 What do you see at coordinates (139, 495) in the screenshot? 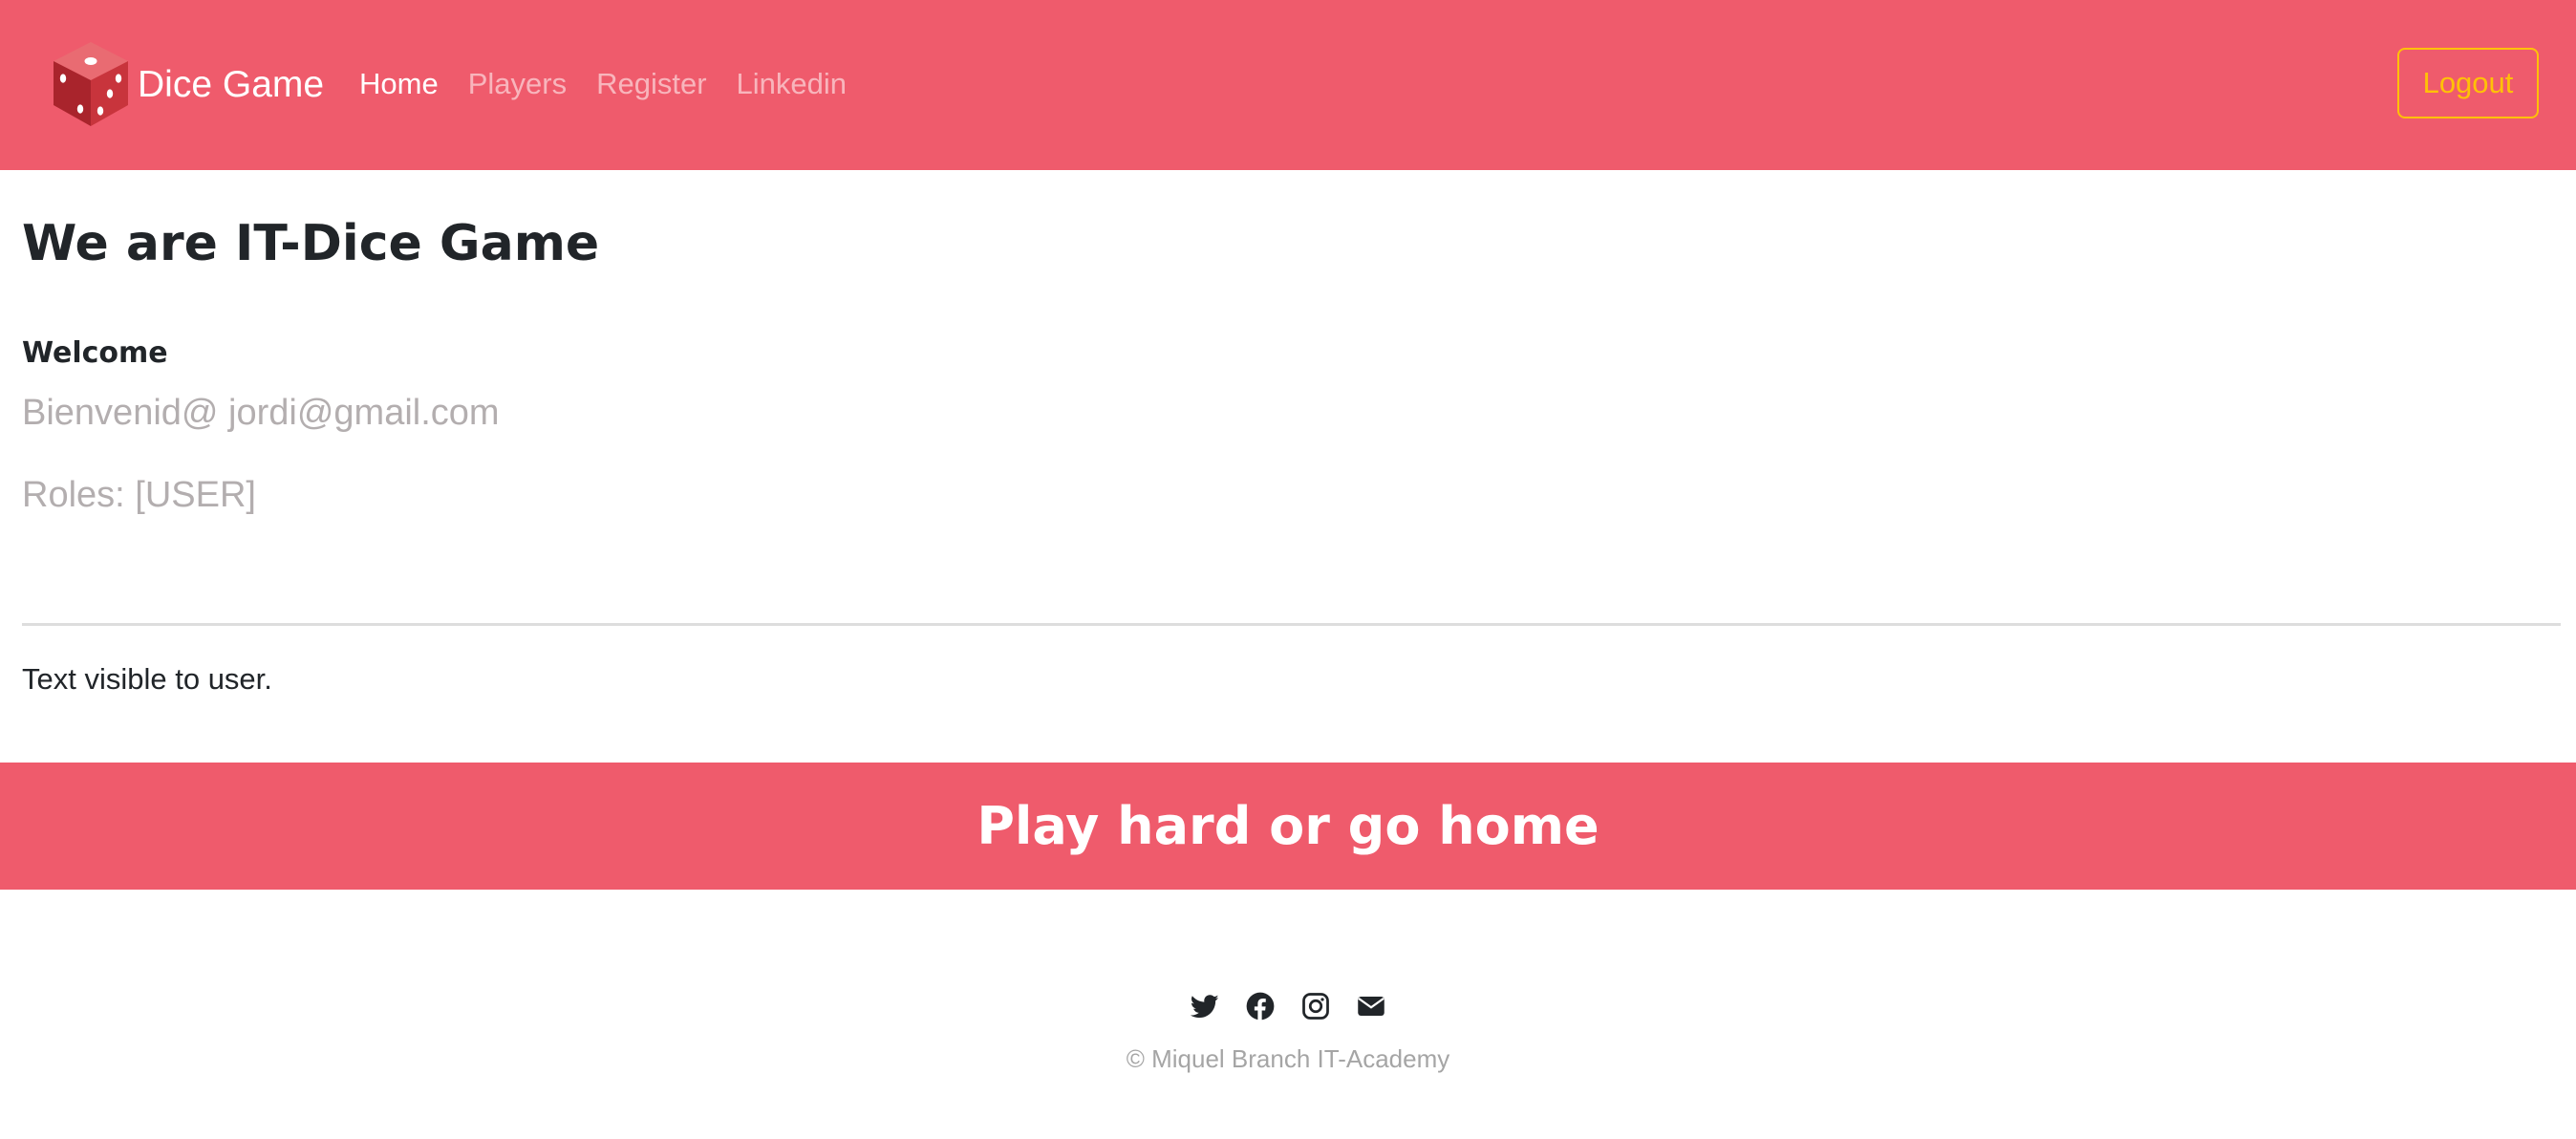
I see `roles-text: Roles: [USER]` at bounding box center [139, 495].